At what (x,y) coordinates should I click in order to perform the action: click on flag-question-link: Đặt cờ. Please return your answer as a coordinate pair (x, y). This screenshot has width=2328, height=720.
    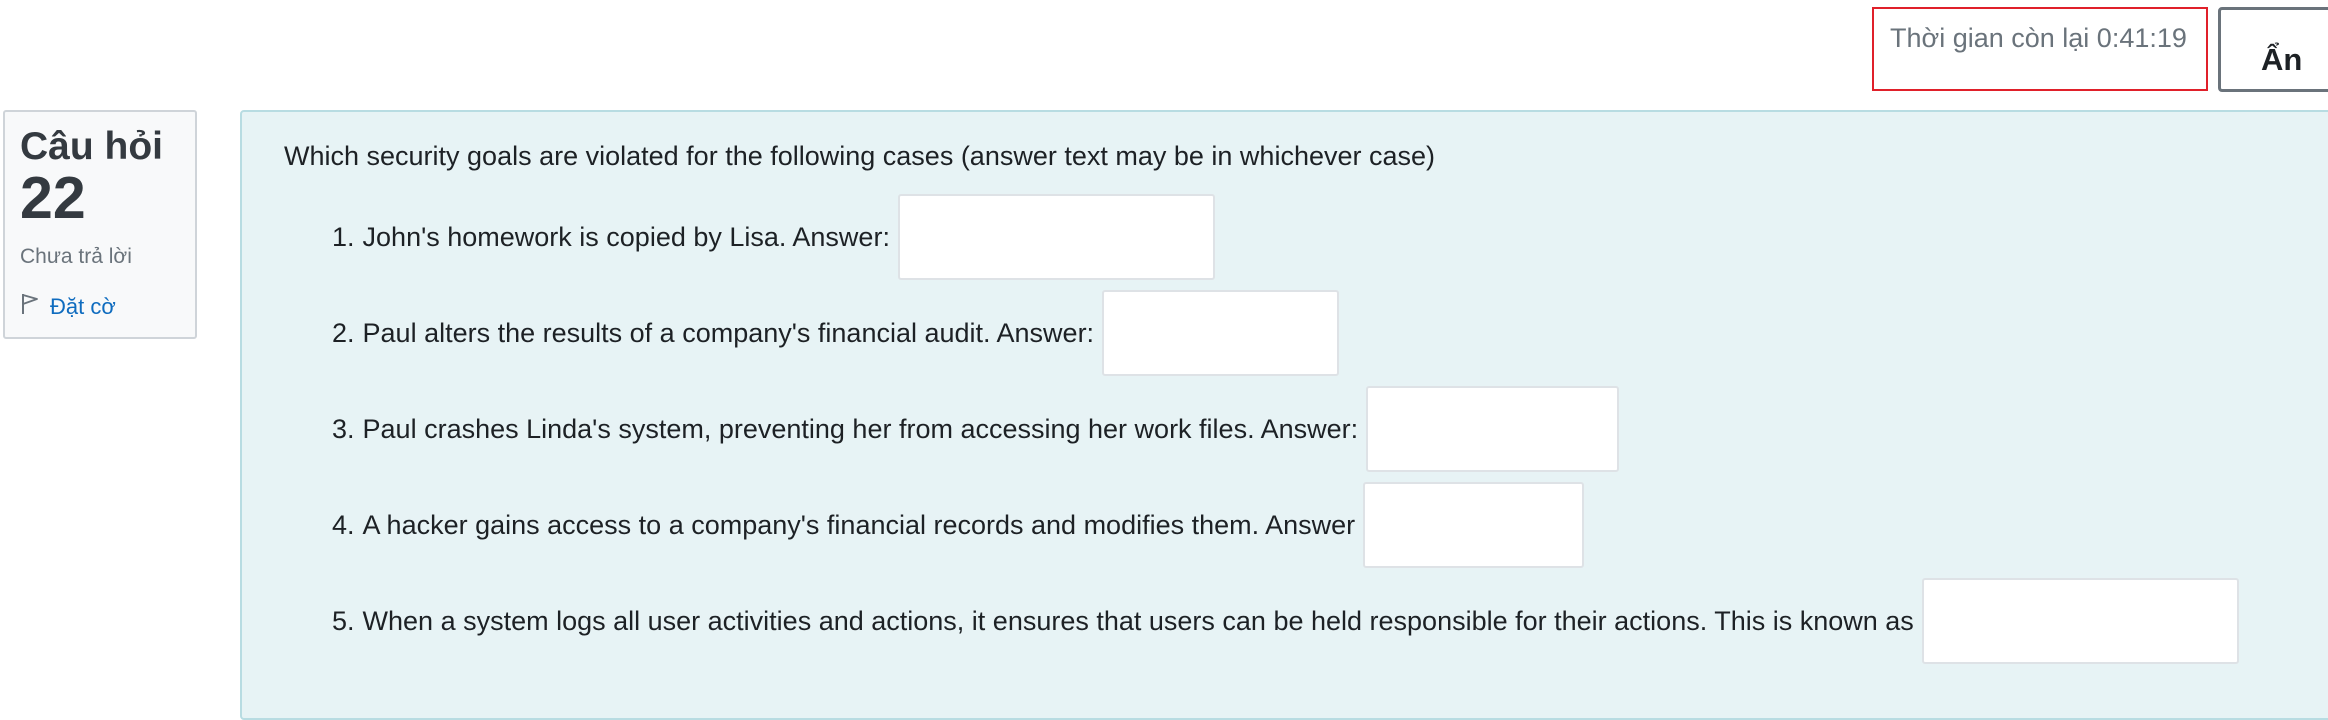
    Looking at the image, I should click on (107, 307).